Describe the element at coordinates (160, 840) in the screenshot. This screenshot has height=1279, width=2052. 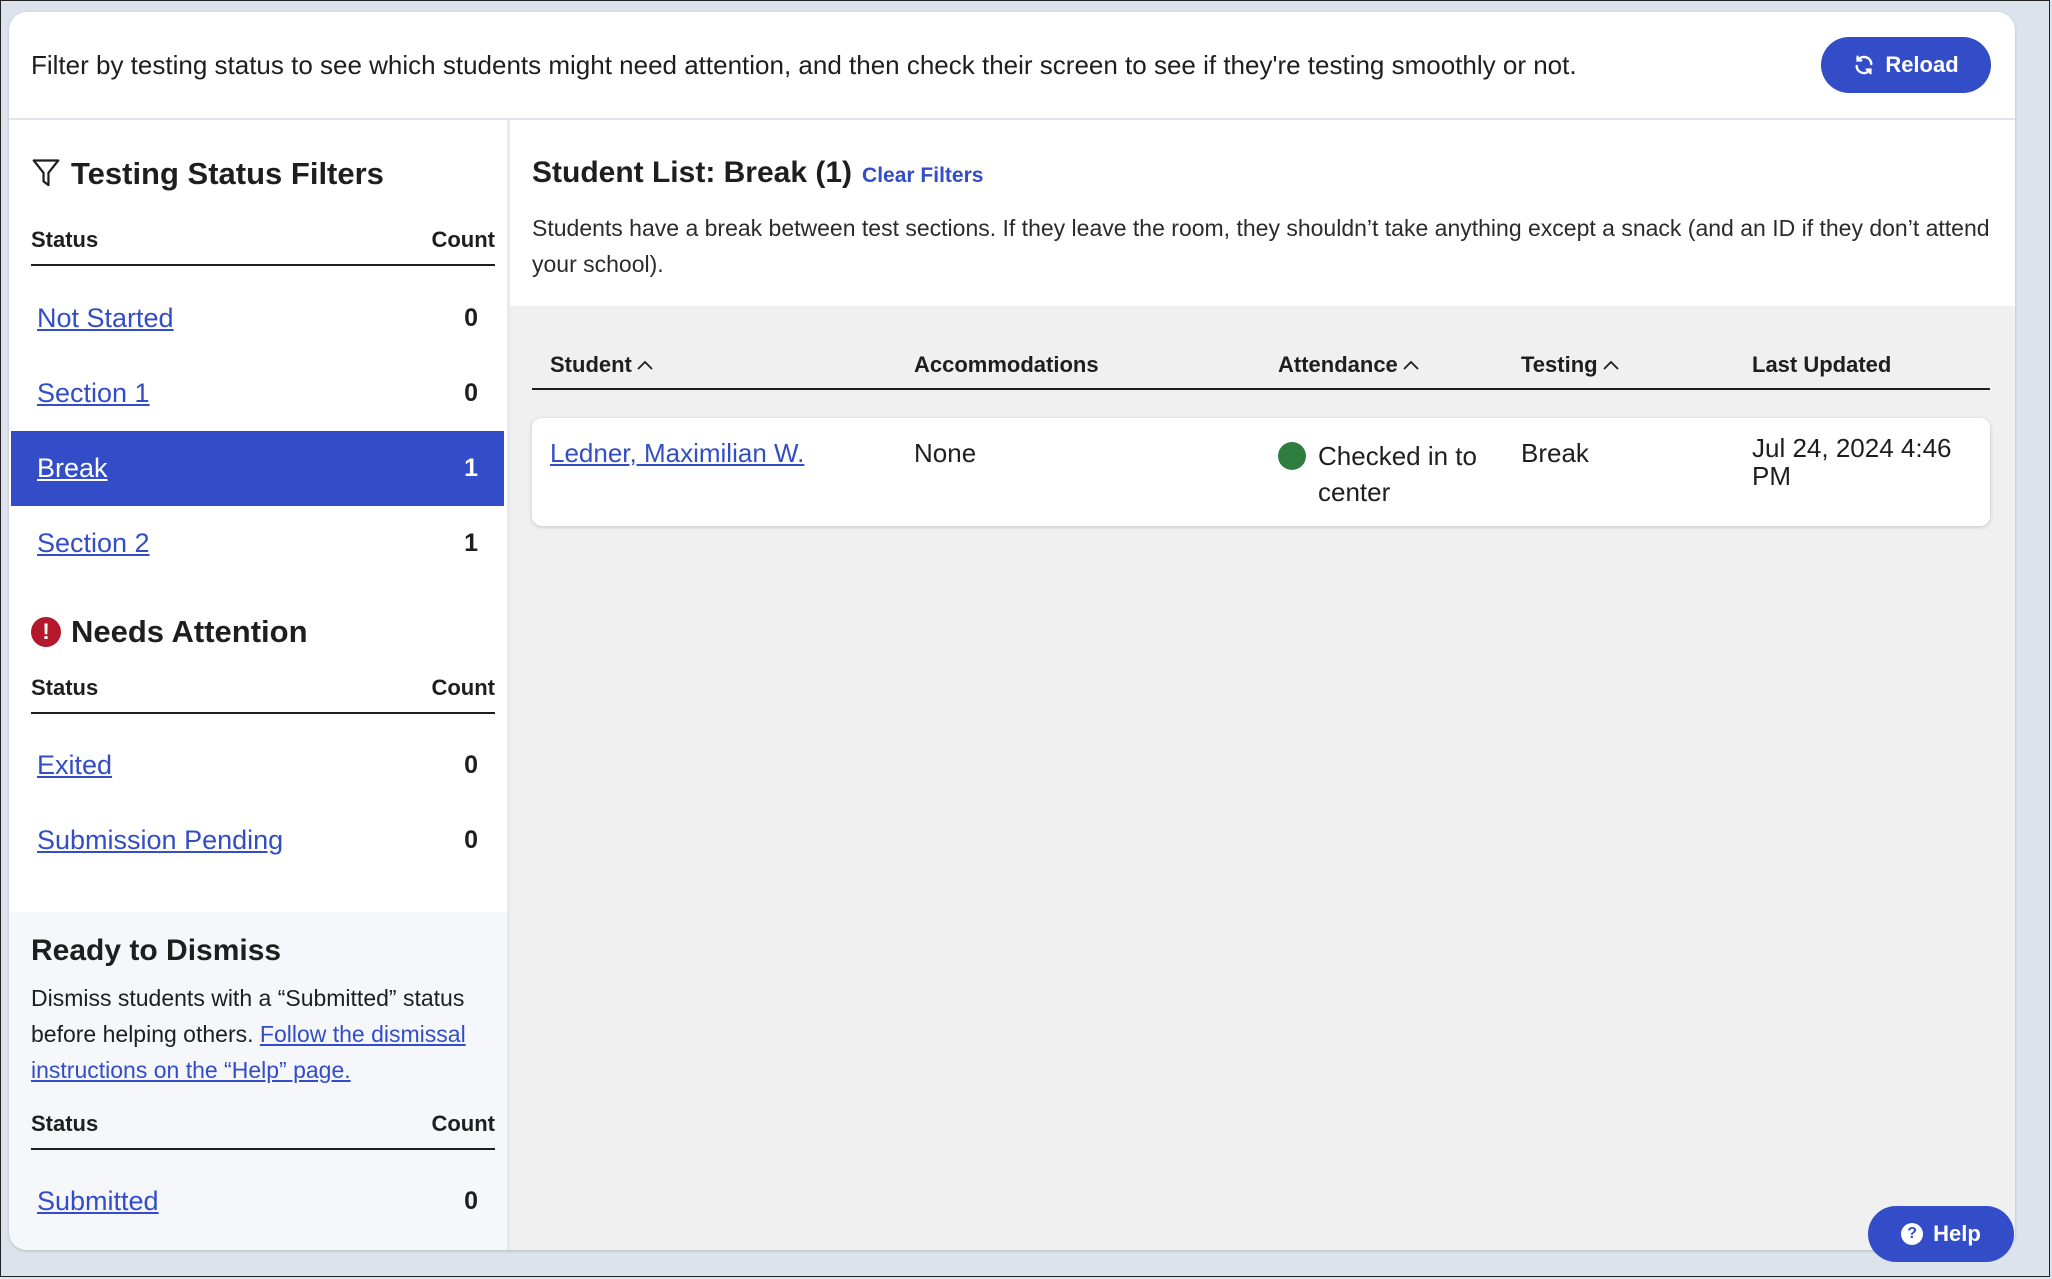
I see `attention-link-submission-pending: Submission Pending` at that location.